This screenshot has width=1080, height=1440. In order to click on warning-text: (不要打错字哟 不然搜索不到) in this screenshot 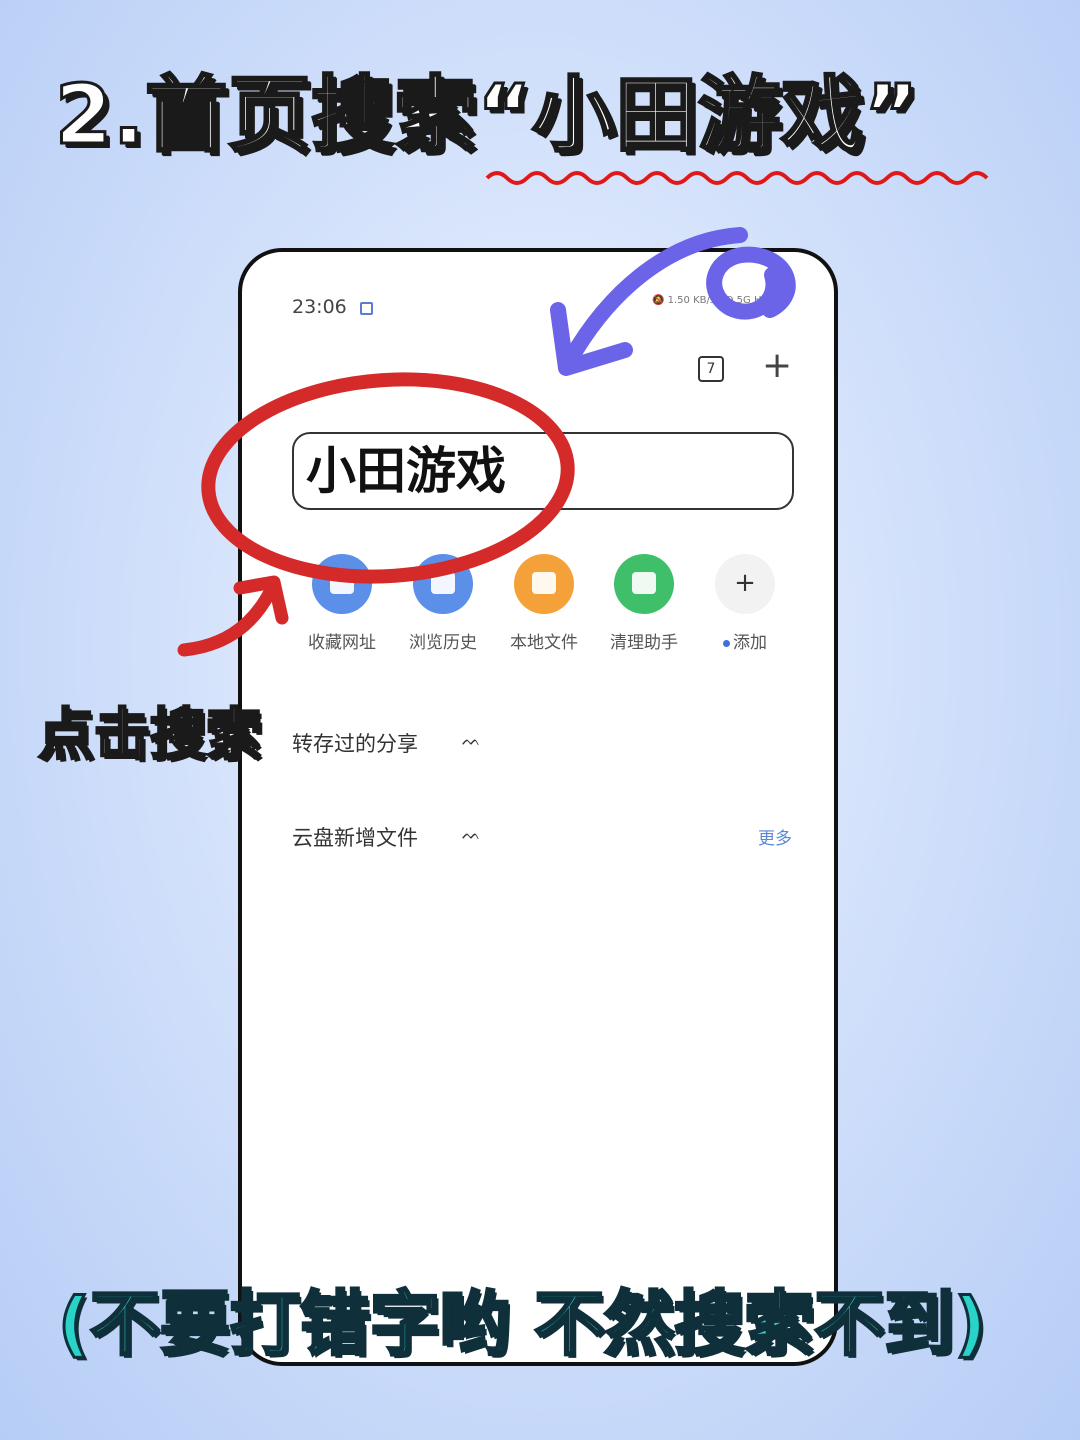, I will do `click(521, 1324)`.